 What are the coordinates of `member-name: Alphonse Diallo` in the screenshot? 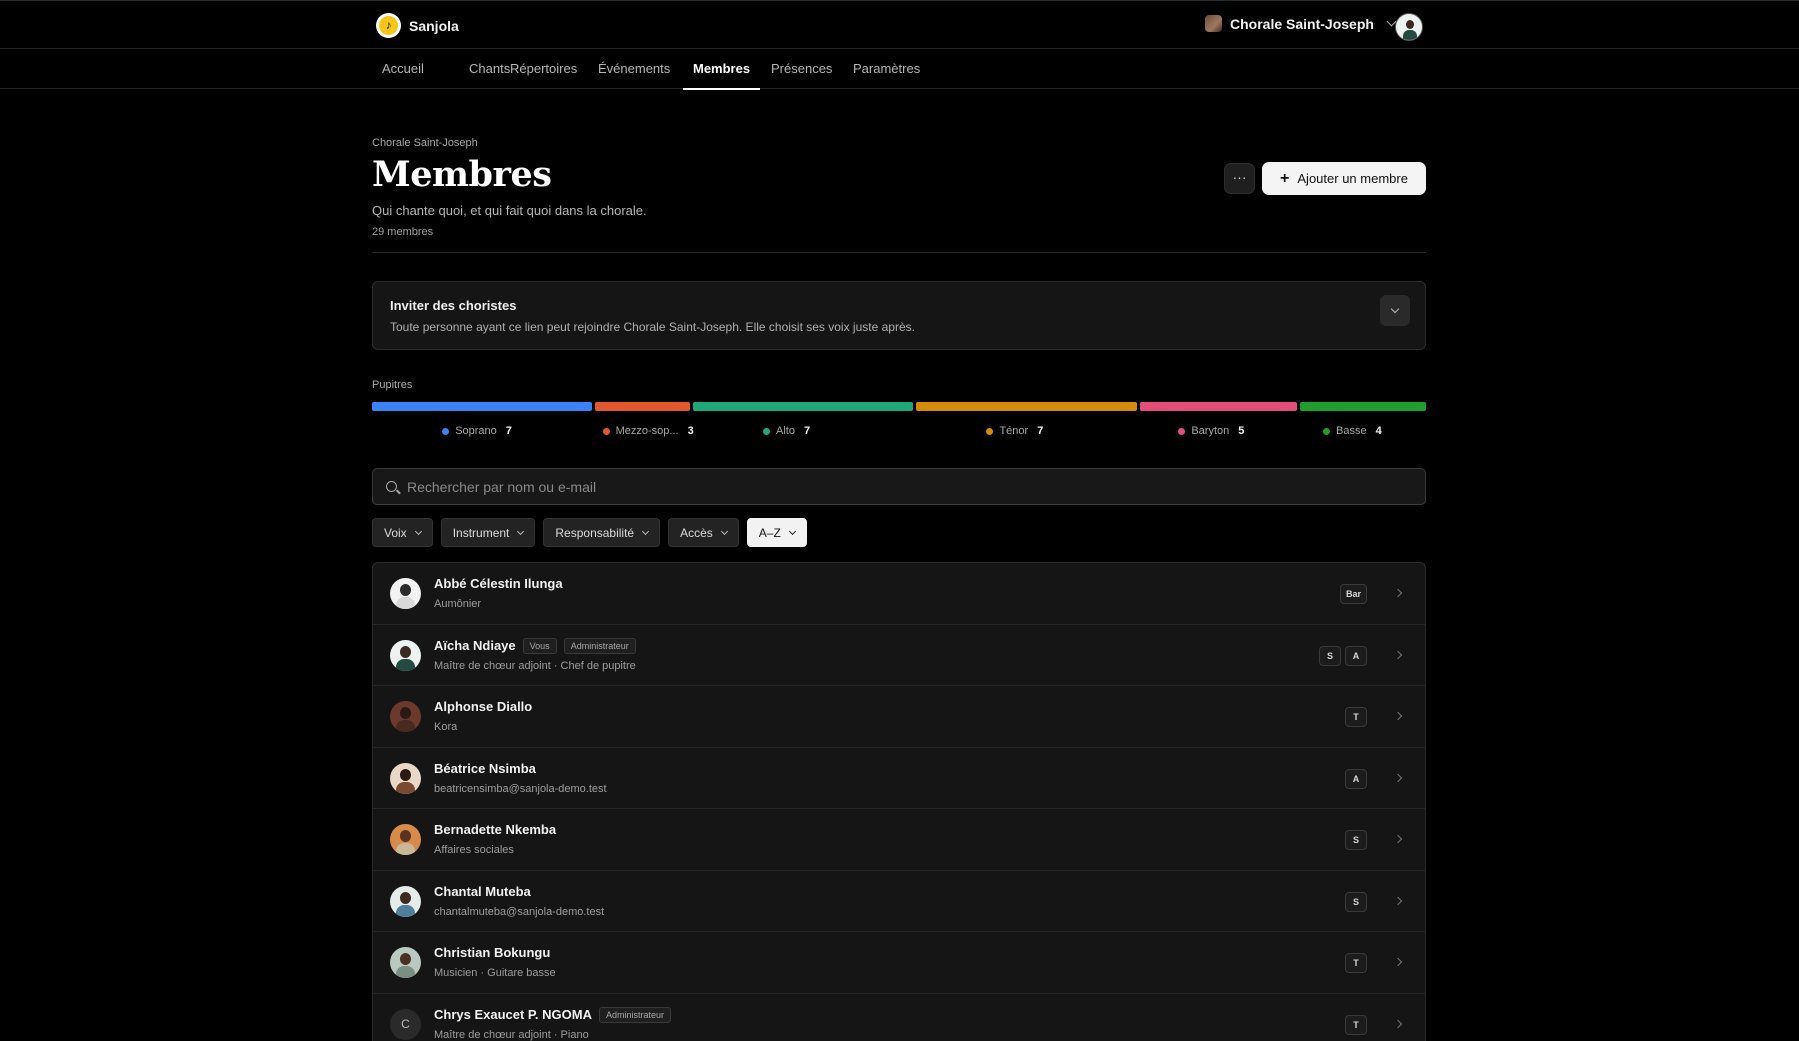 It's located at (483, 706).